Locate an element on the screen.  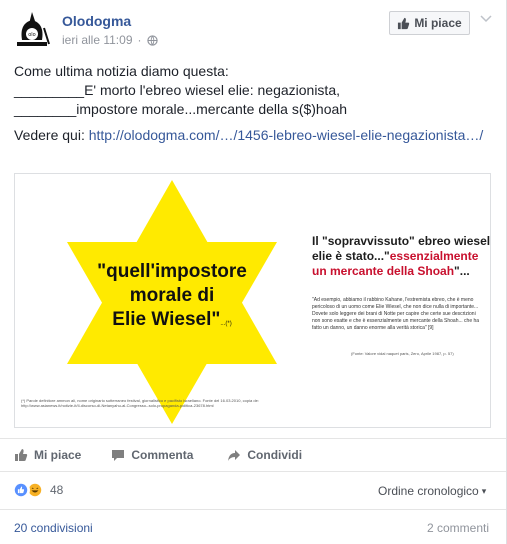
star-line: Elie Wiesel"...(*) is located at coordinates (172, 319).